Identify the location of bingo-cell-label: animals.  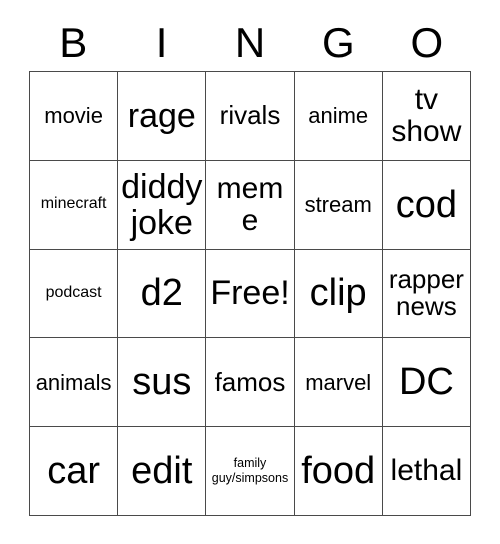
(73, 382).